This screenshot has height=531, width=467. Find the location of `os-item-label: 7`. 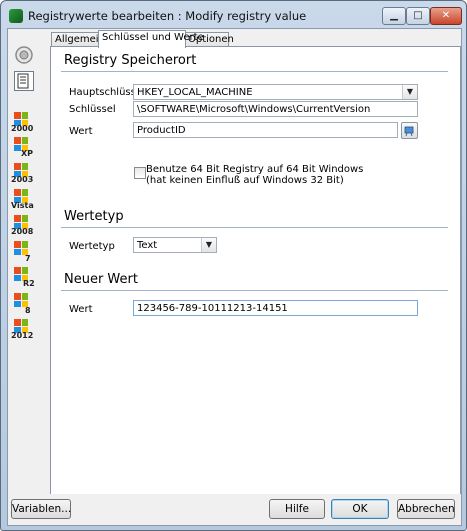

os-item-label: 7 is located at coordinates (28, 258).